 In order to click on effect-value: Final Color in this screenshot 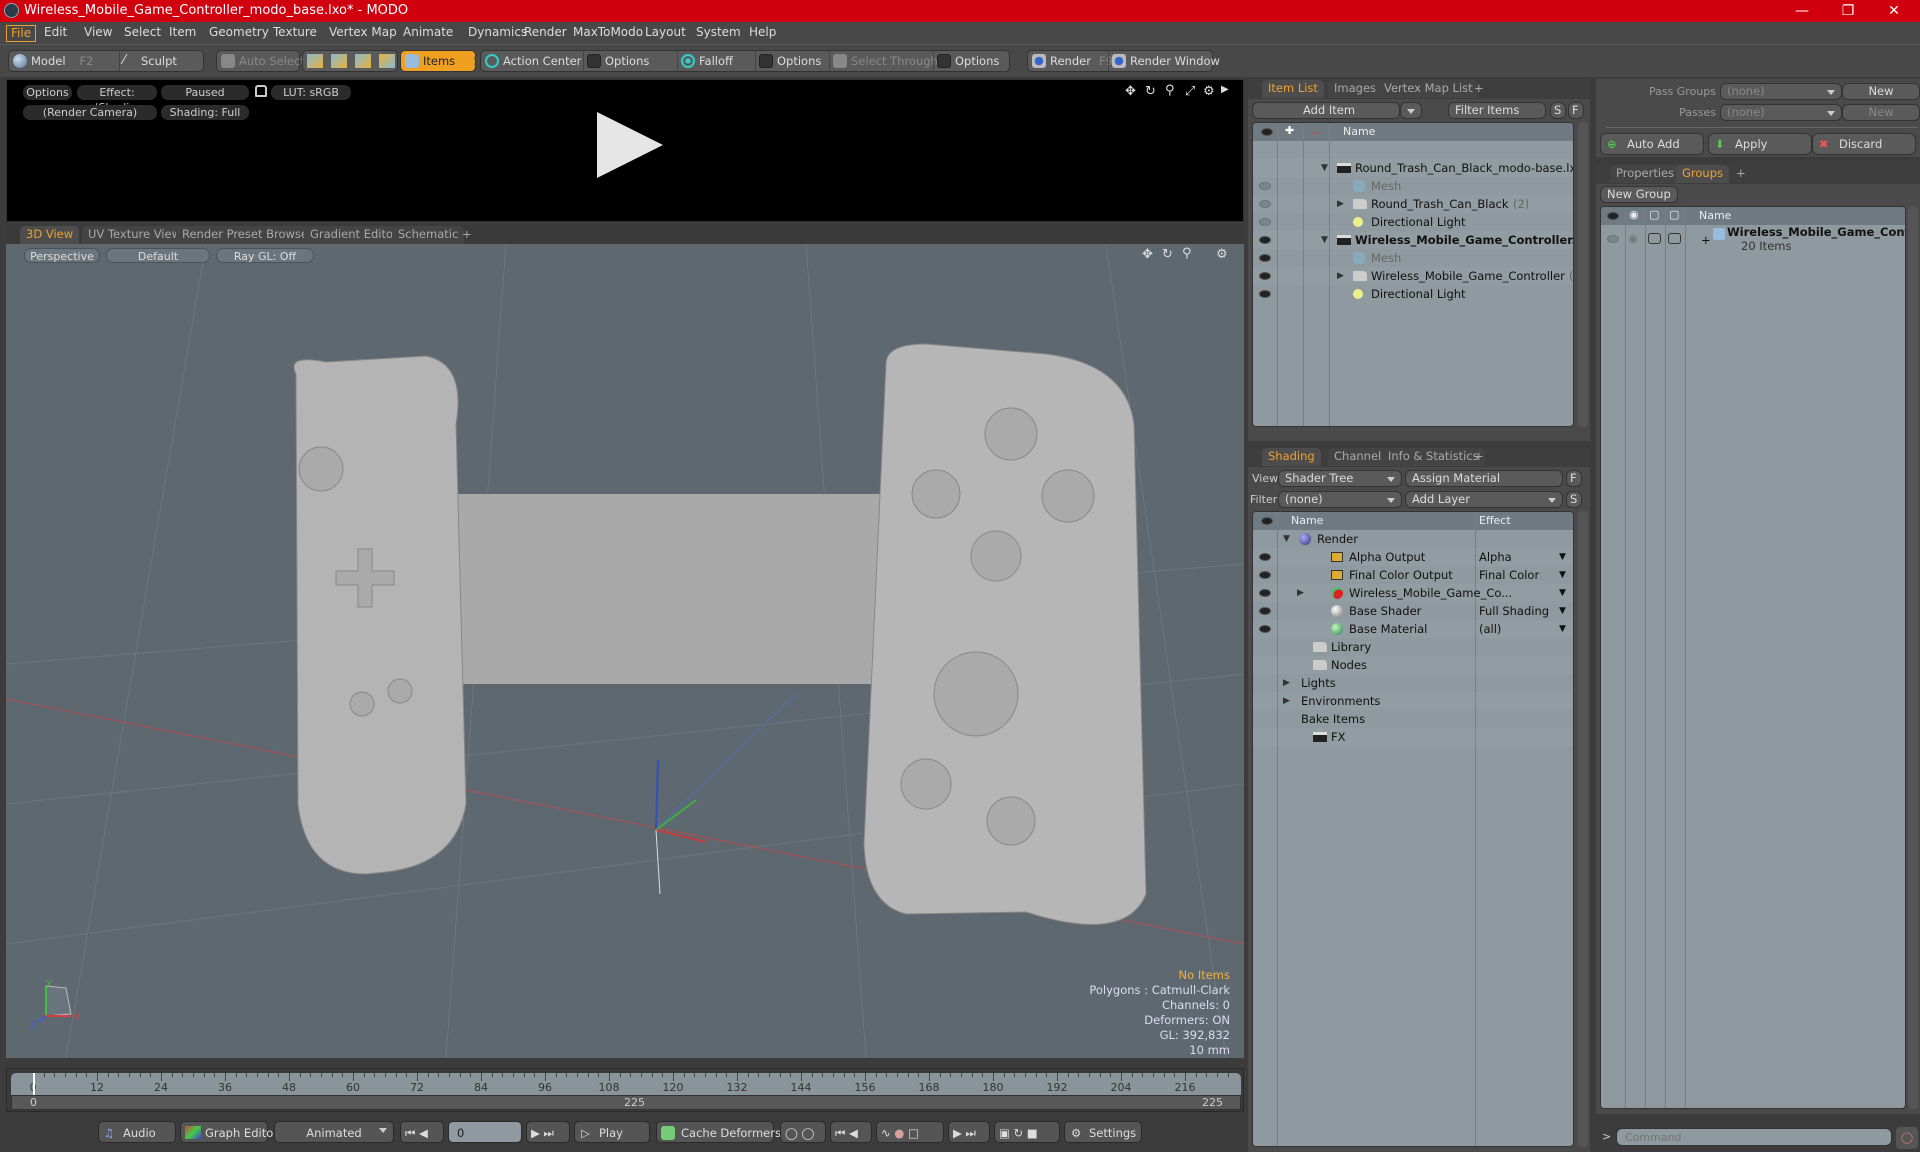, I will do `click(1509, 575)`.